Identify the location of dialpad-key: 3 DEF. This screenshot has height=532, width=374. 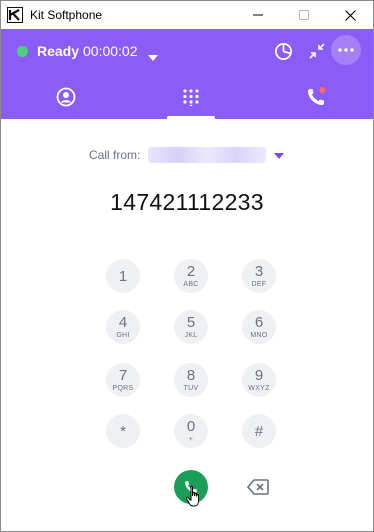
(259, 276).